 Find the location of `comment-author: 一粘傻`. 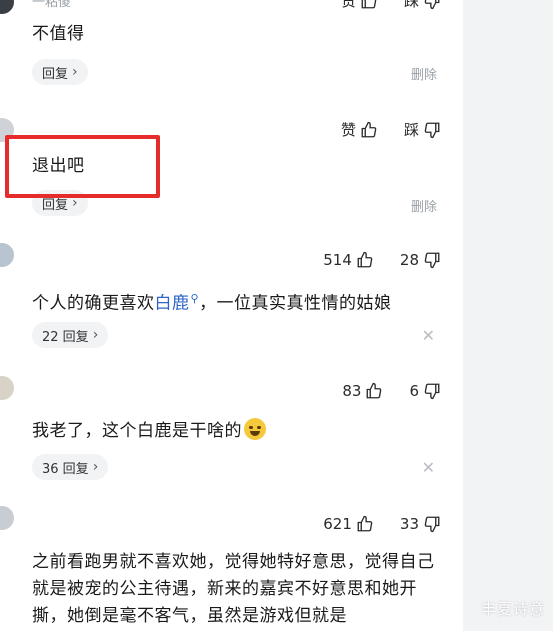

comment-author: 一粘傻 is located at coordinates (51, 5).